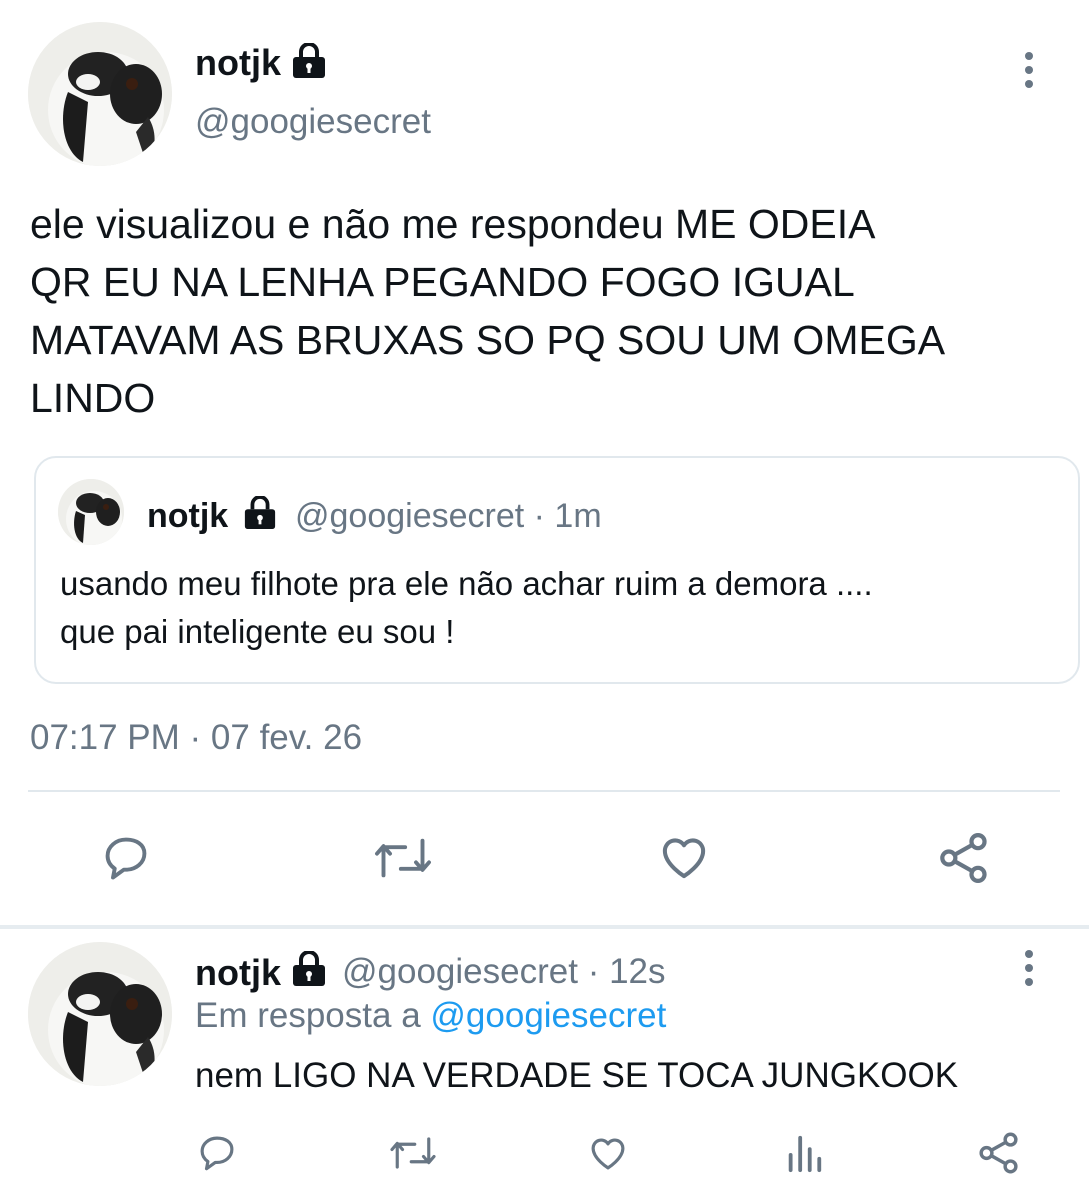  What do you see at coordinates (257, 631) in the screenshot?
I see `quoted-text-line: que pai inteligente eu sou !` at bounding box center [257, 631].